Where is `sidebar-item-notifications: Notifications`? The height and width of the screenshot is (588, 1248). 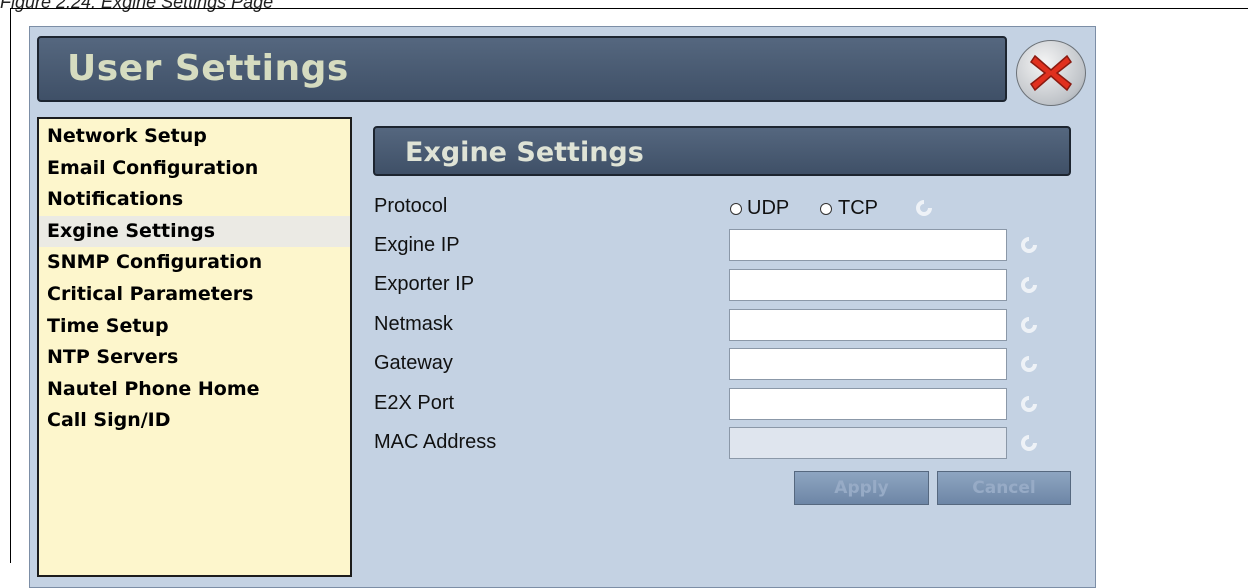
sidebar-item-notifications: Notifications is located at coordinates (194, 200).